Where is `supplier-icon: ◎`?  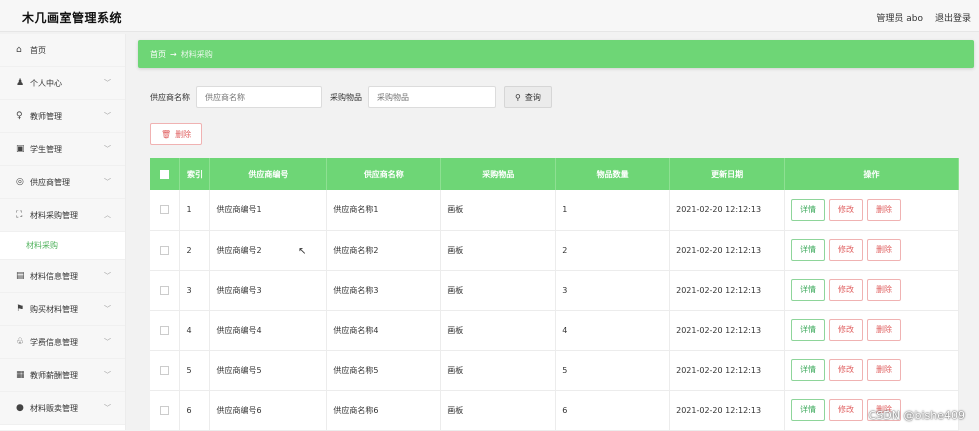 supplier-icon: ◎ is located at coordinates (23, 182).